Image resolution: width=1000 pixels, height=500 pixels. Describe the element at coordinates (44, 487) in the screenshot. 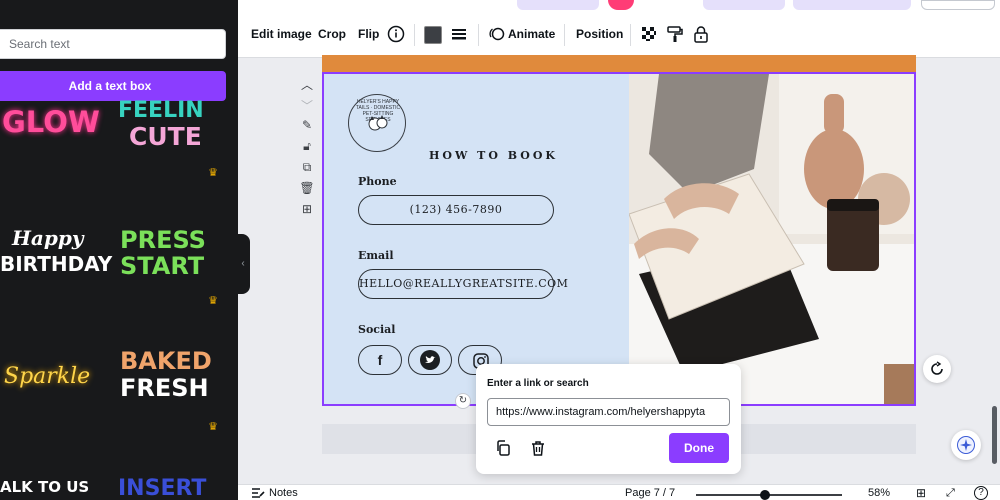

I see `sticker-talk-to-us: ALK TO US` at that location.